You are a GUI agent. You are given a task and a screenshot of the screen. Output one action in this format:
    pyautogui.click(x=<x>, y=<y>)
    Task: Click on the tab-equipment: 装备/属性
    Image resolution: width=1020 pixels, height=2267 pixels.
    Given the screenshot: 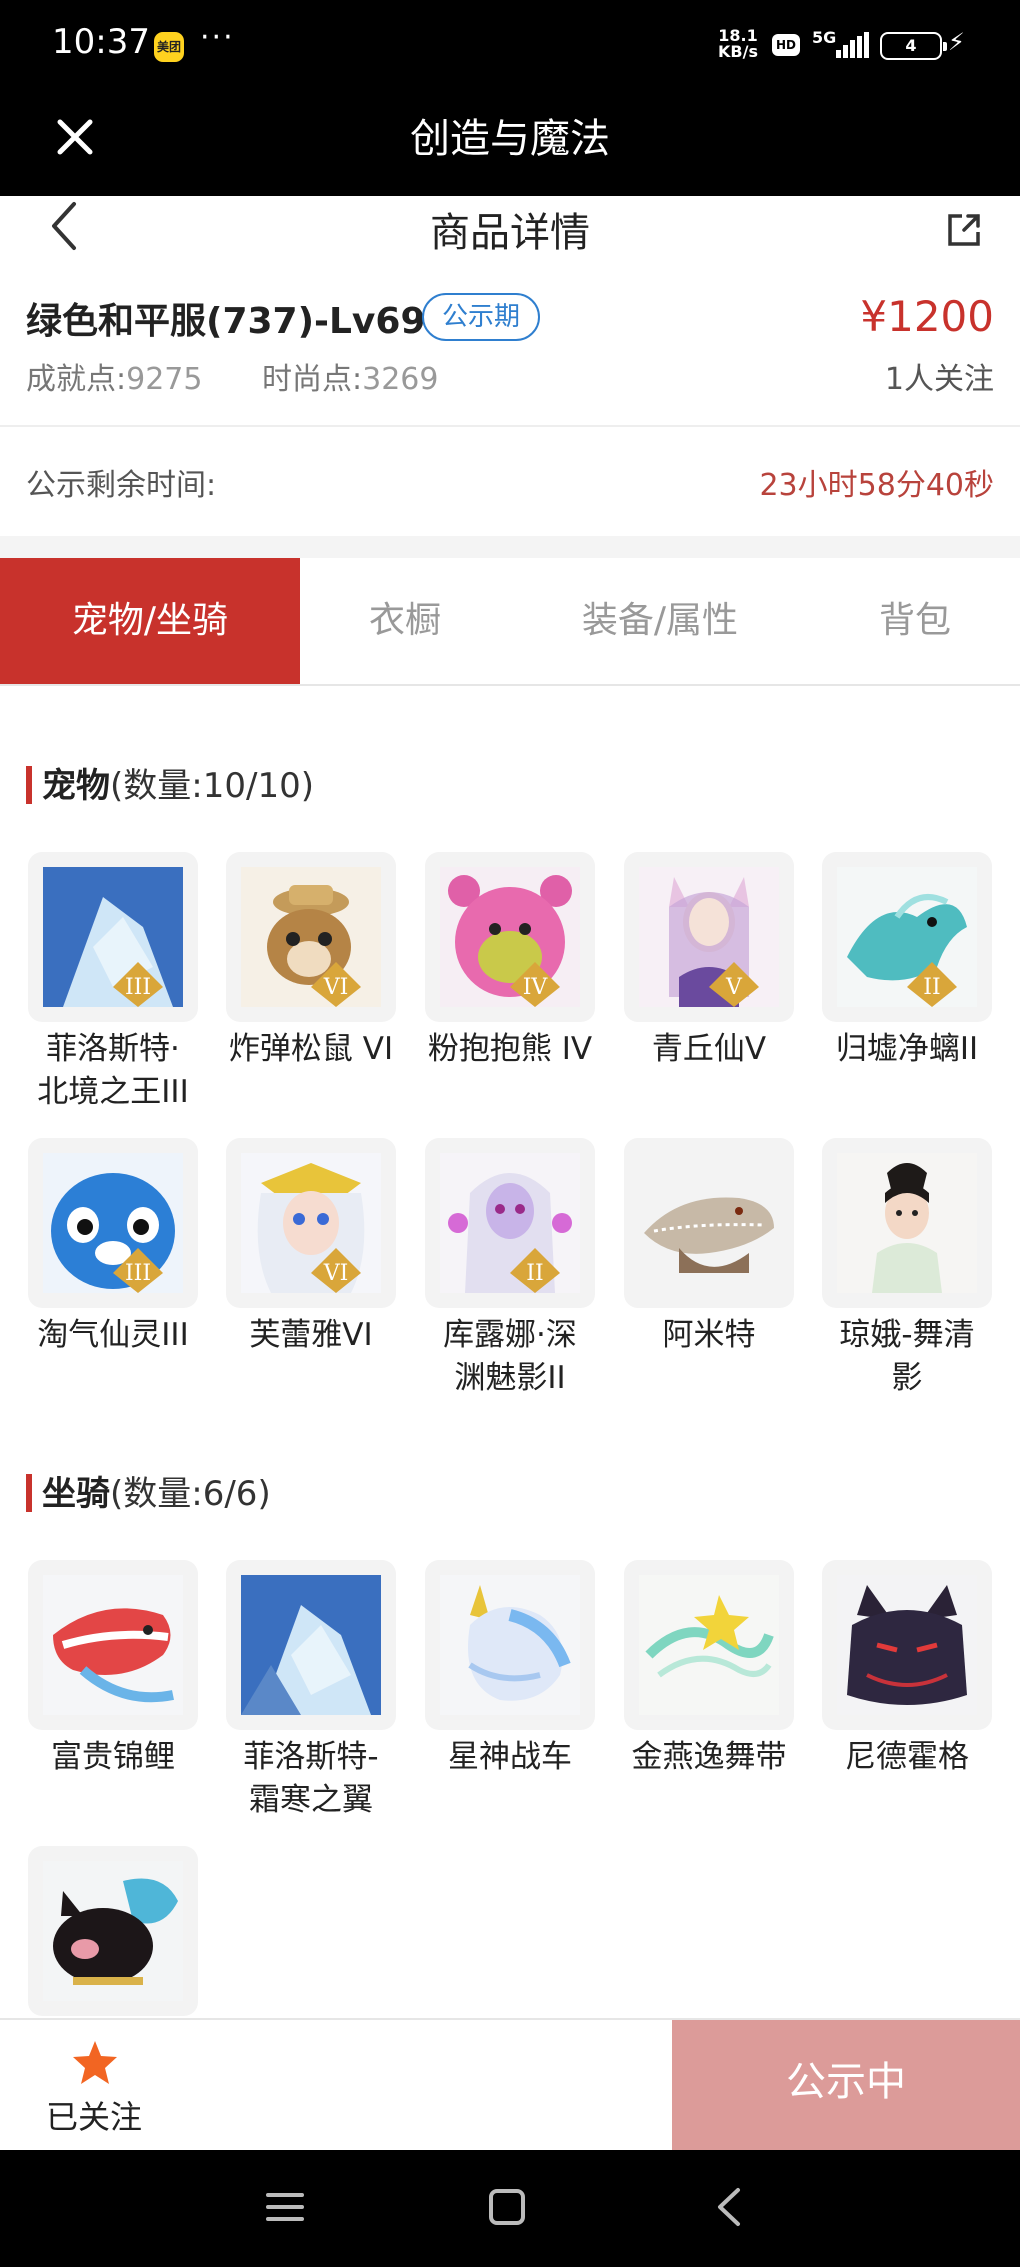 What is the action you would take?
    pyautogui.click(x=660, y=621)
    